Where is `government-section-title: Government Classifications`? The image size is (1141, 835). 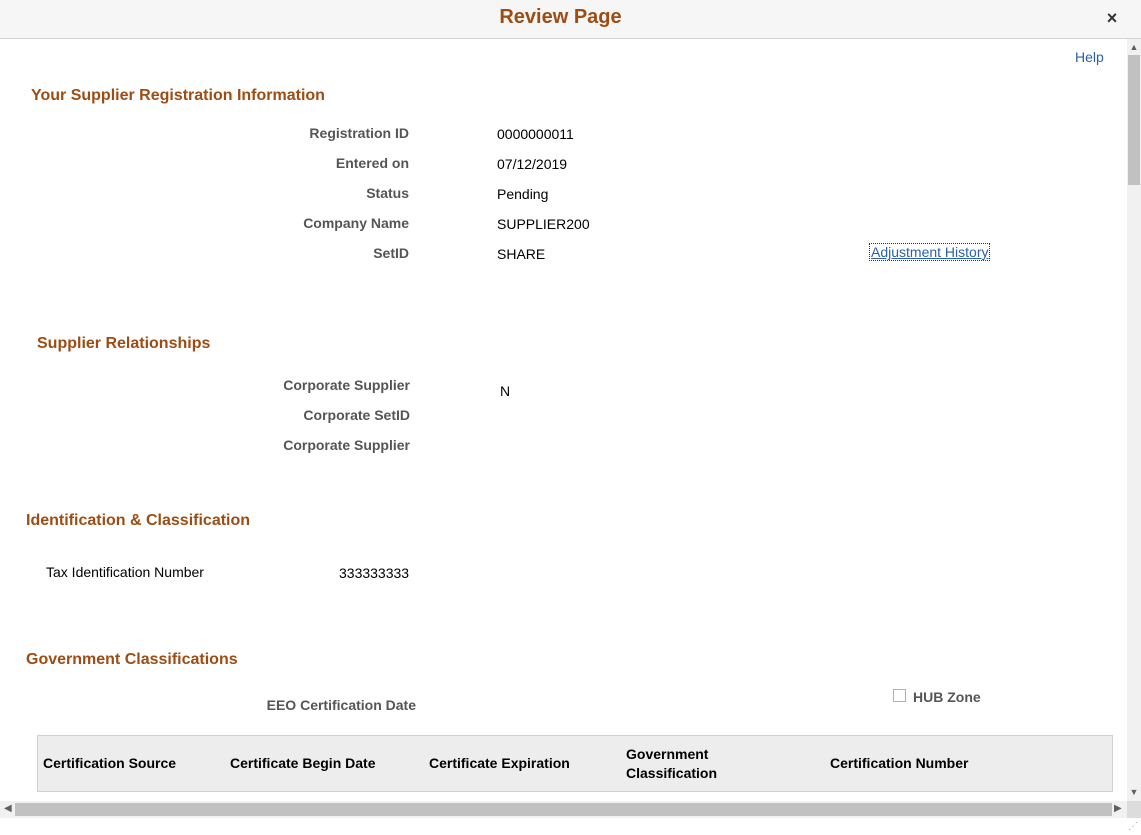 government-section-title: Government Classifications is located at coordinates (132, 659).